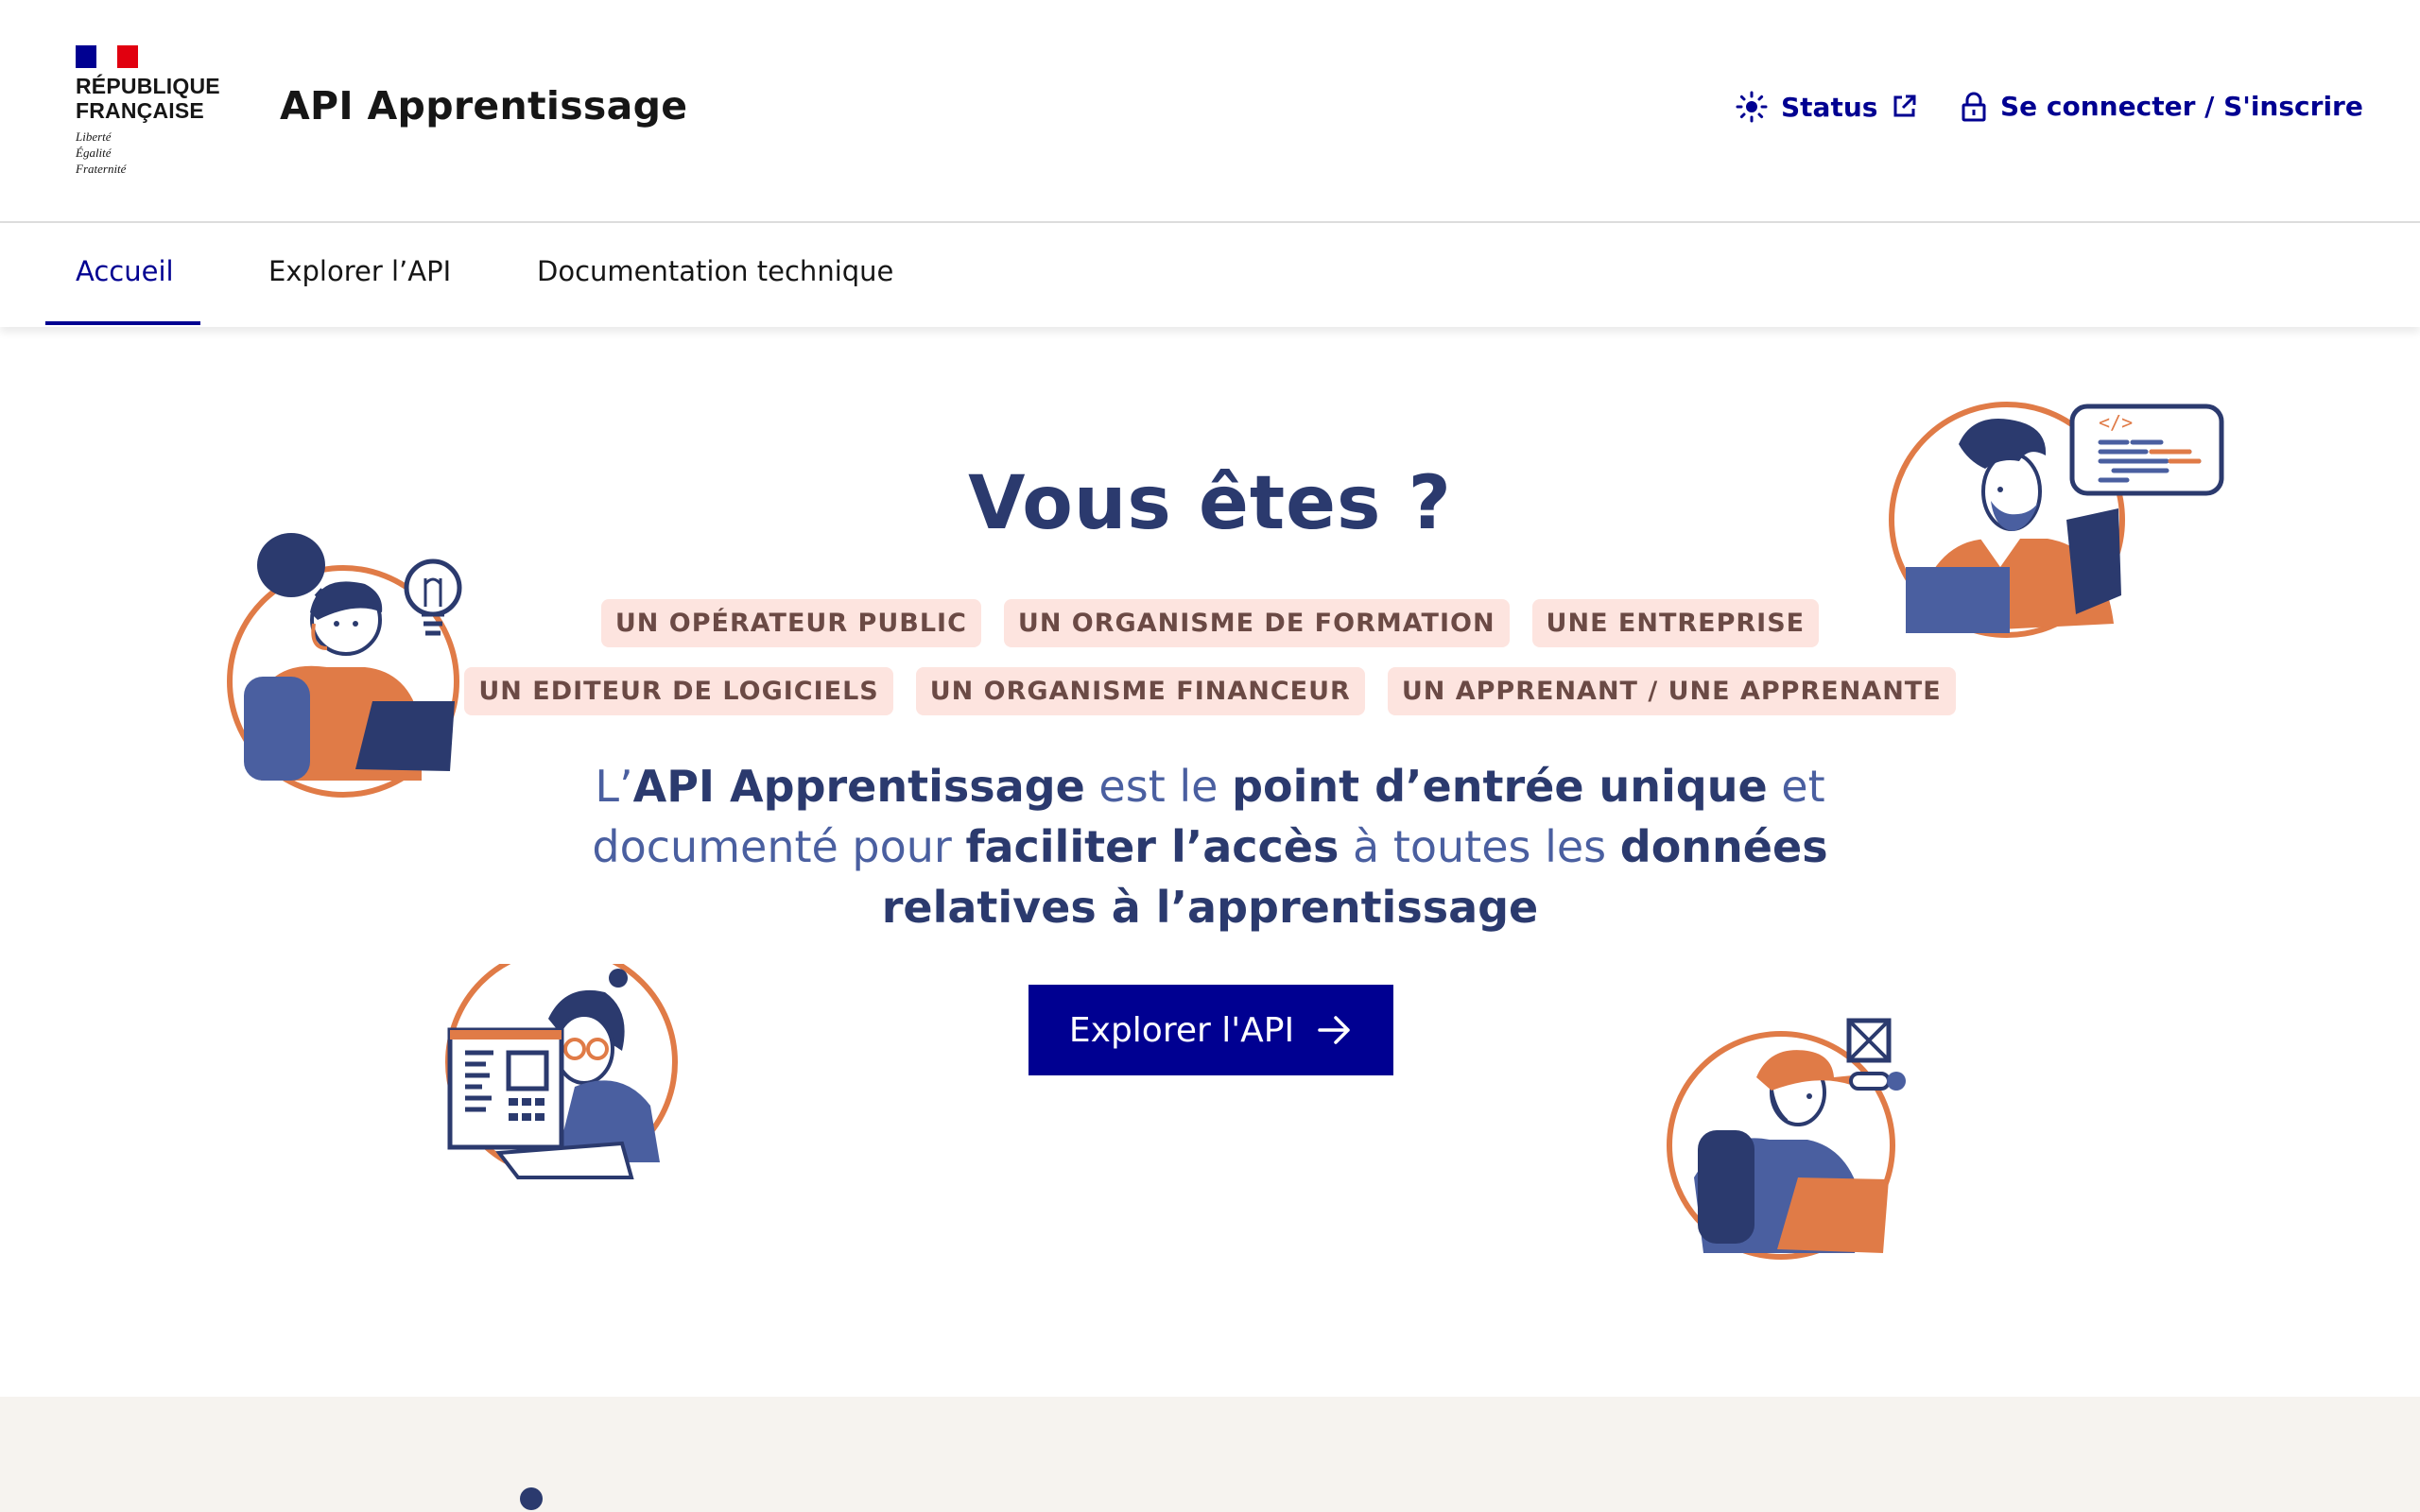 The image size is (2420, 1512). Describe the element at coordinates (2181, 106) in the screenshot. I see `login-label: Se connecter / S'inscrire` at that location.